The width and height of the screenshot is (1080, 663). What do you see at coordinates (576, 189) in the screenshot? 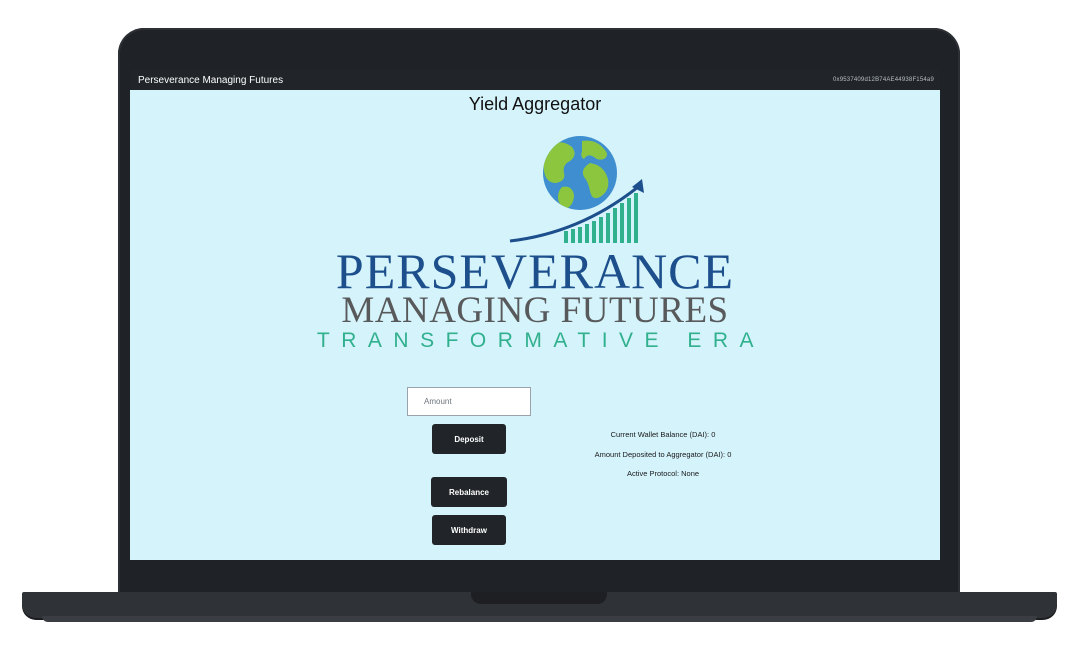
I see `globe-growth-logo-icon` at bounding box center [576, 189].